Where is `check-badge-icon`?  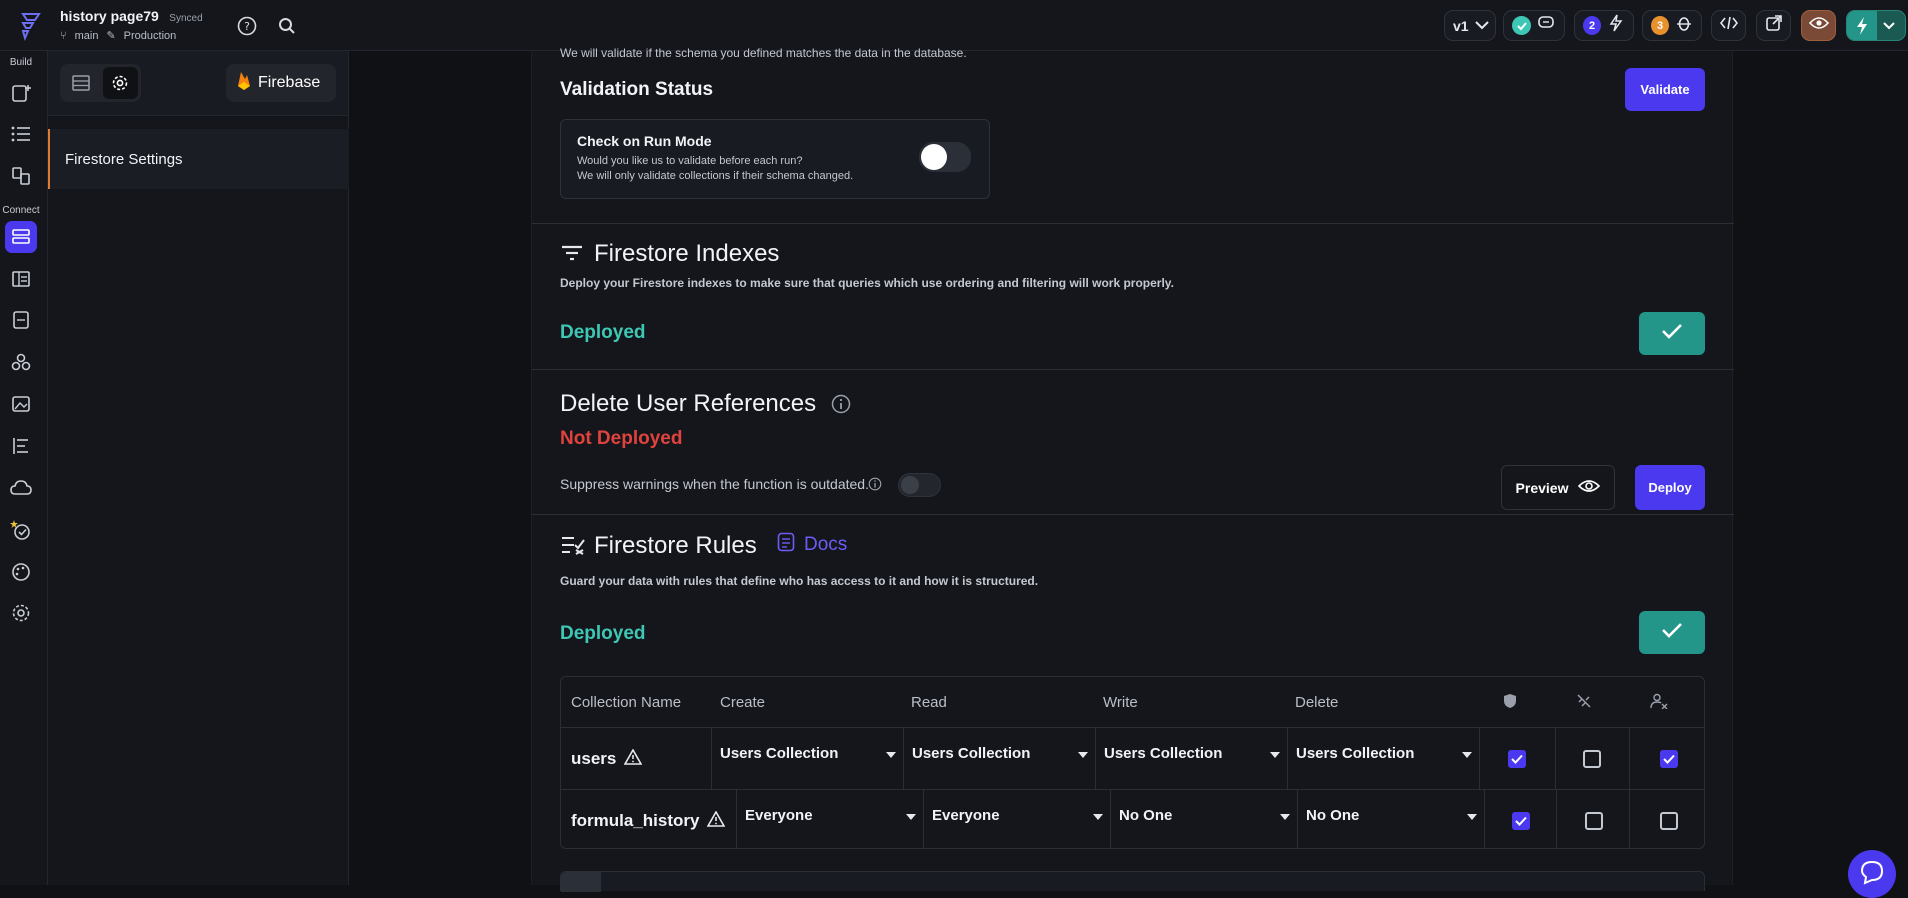
check-badge-icon is located at coordinates (1521, 25).